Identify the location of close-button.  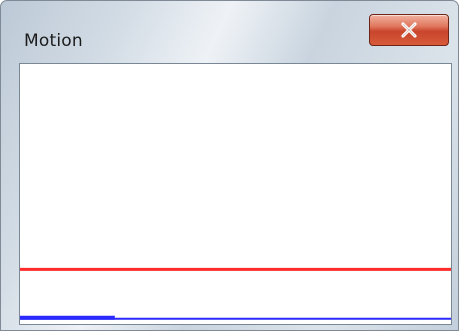
(409, 30).